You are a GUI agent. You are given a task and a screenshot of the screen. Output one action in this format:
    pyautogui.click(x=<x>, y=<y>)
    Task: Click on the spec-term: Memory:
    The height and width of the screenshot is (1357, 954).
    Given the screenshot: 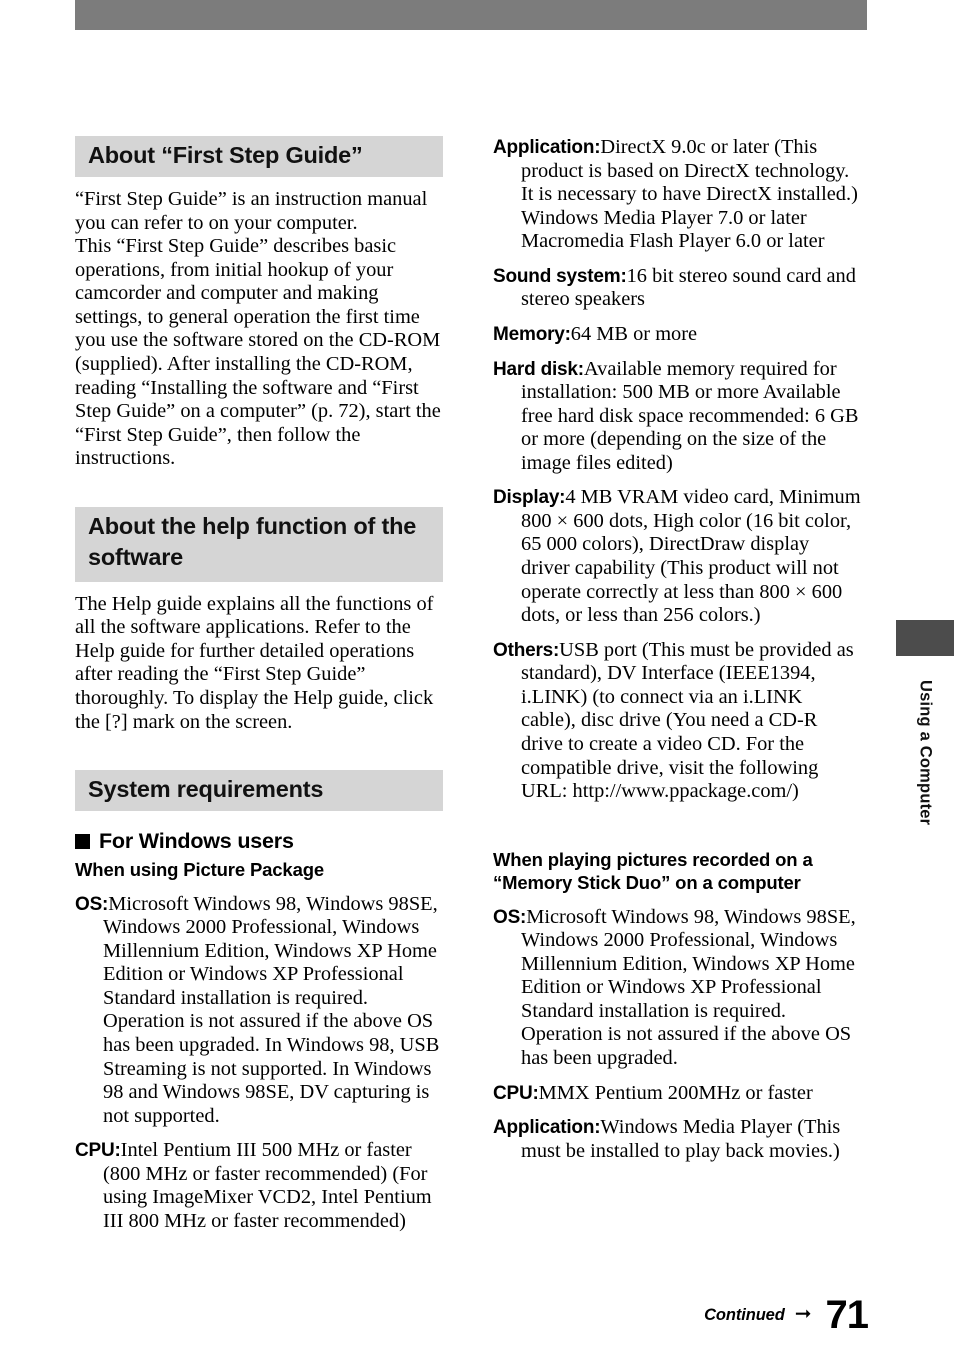 What is the action you would take?
    pyautogui.click(x=532, y=334)
    